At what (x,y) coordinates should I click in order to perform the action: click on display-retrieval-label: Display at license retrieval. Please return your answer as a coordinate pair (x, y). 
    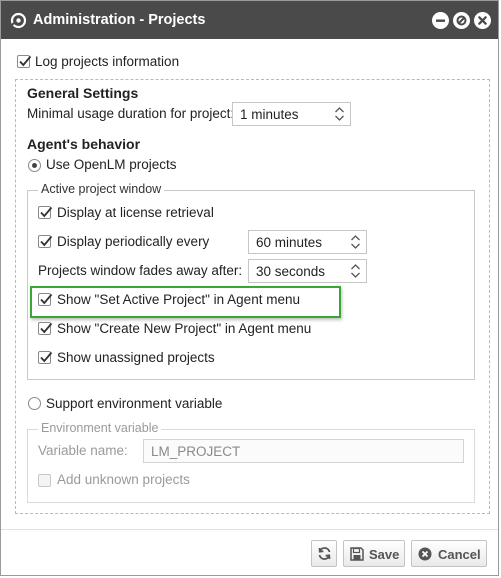
    Looking at the image, I should click on (135, 212).